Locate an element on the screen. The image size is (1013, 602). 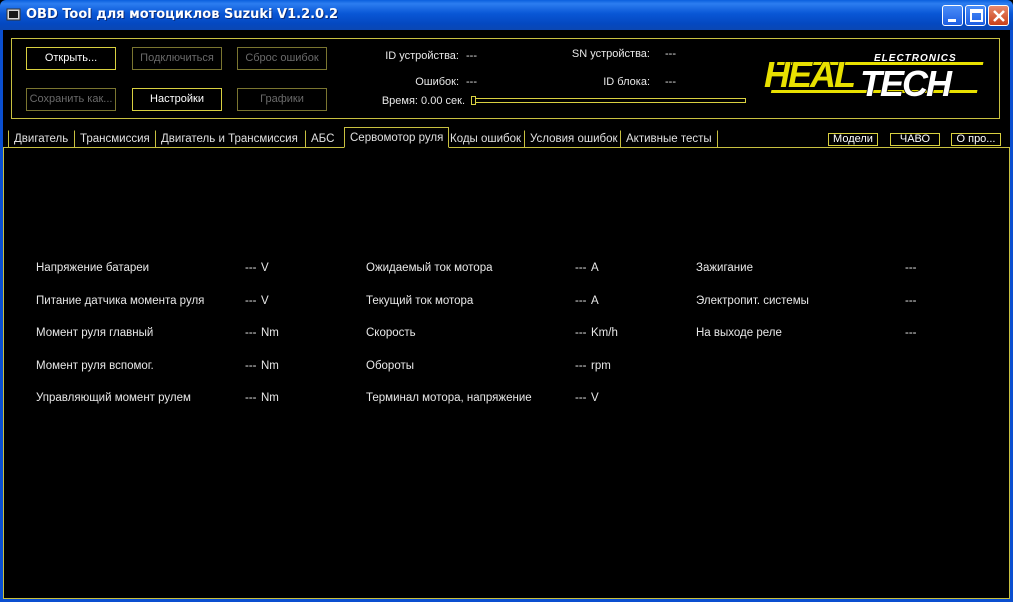
device-sn-label: SN устройства: is located at coordinates (610, 54).